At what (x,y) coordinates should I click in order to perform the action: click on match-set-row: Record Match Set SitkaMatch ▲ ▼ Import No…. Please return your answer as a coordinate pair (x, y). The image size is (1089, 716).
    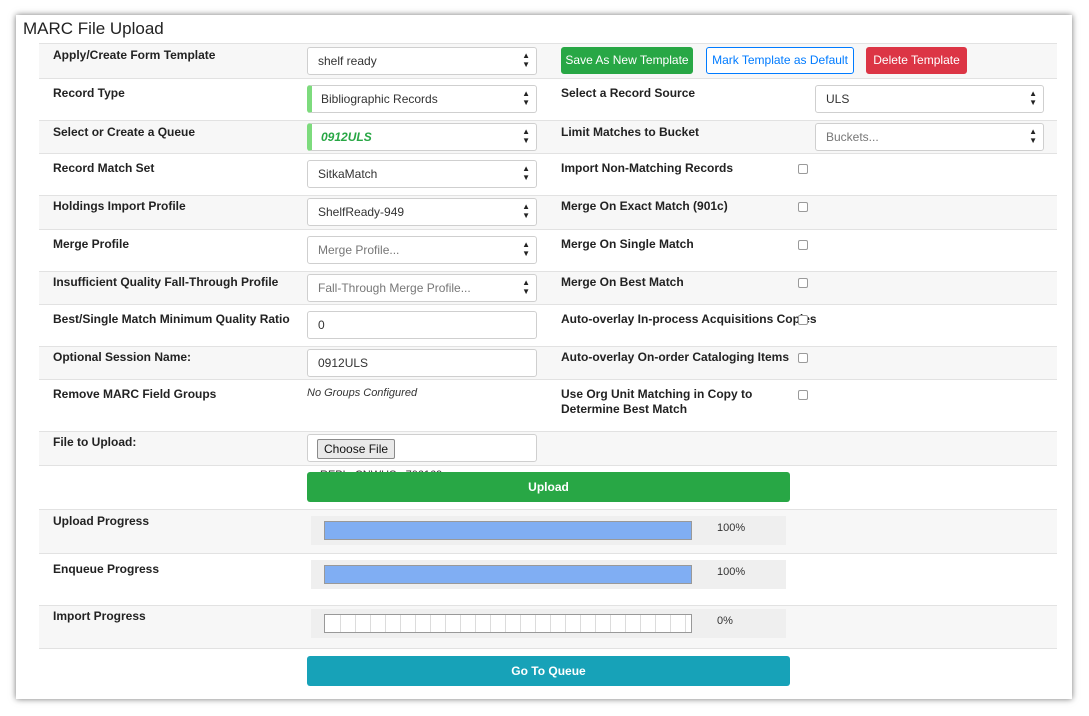
    Looking at the image, I should click on (548, 174).